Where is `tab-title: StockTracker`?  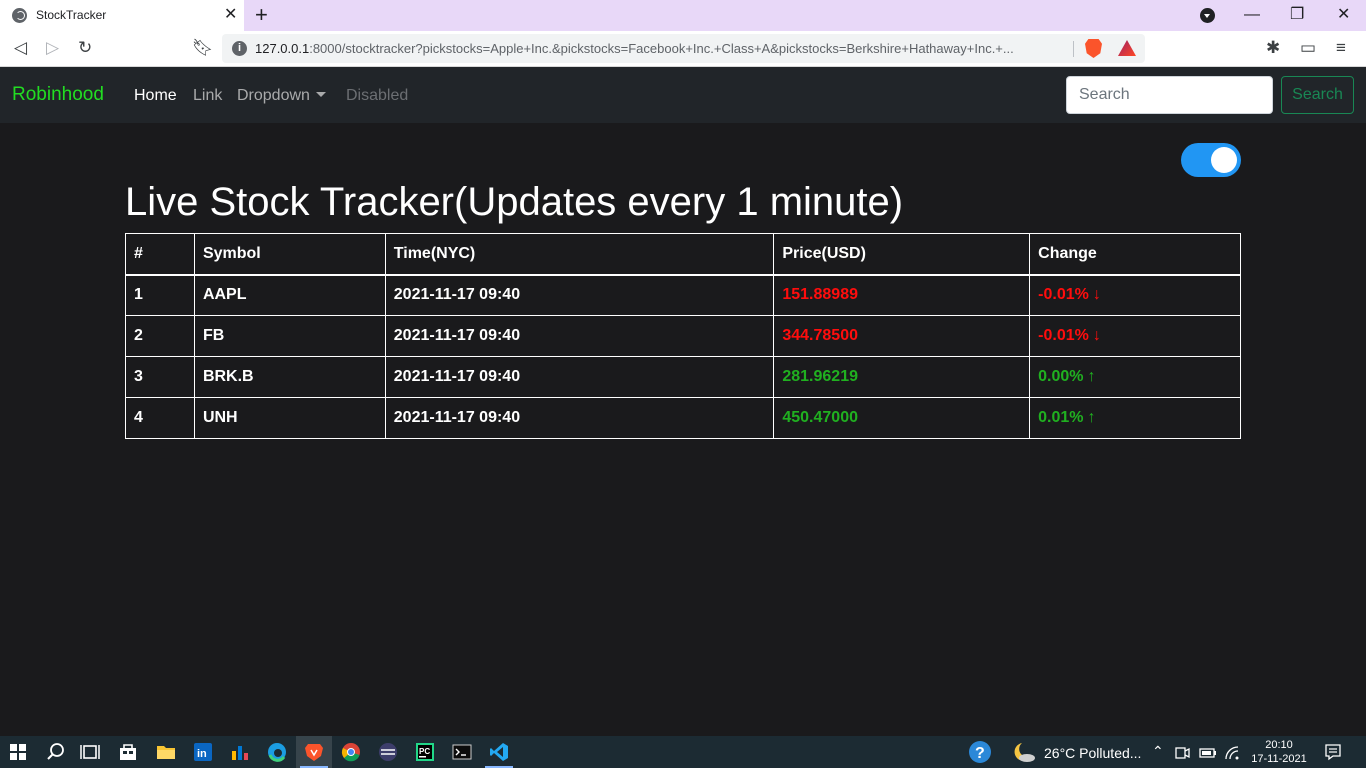
tab-title: StockTracker is located at coordinates (71, 15).